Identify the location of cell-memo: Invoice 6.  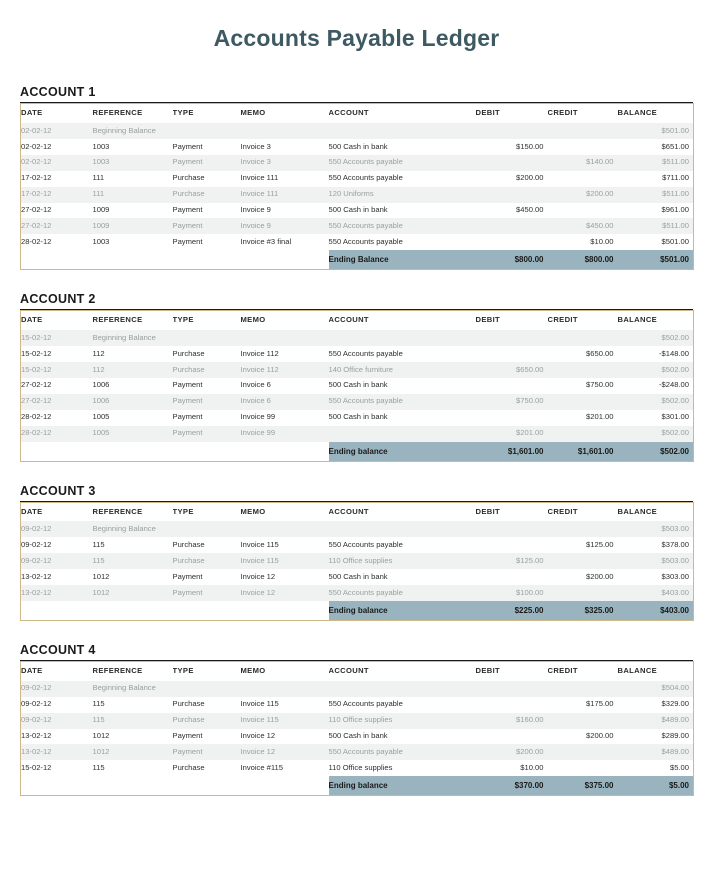
(284, 401).